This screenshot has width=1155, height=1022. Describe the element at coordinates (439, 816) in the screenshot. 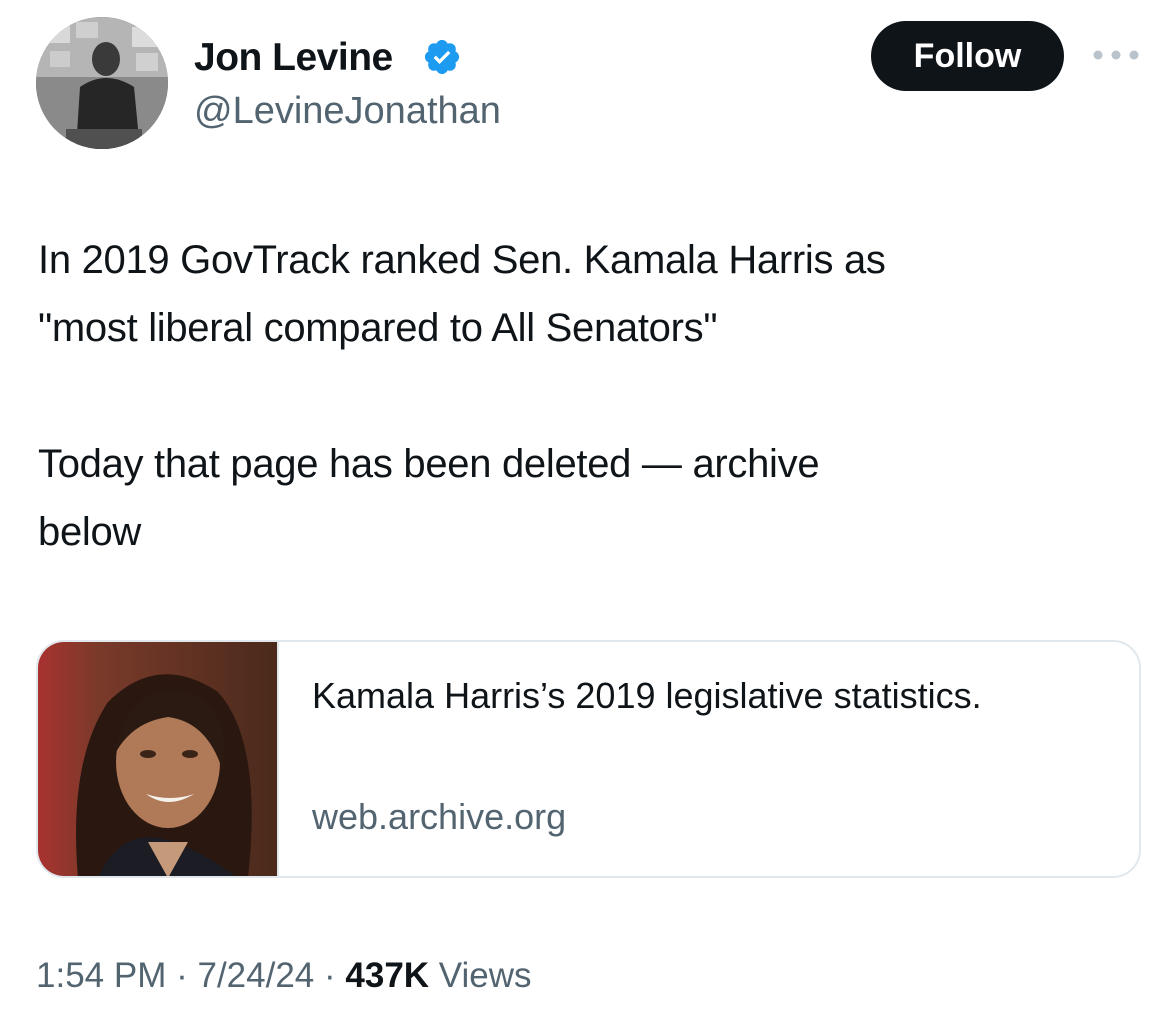

I see `card-domain: web.archive.org` at that location.